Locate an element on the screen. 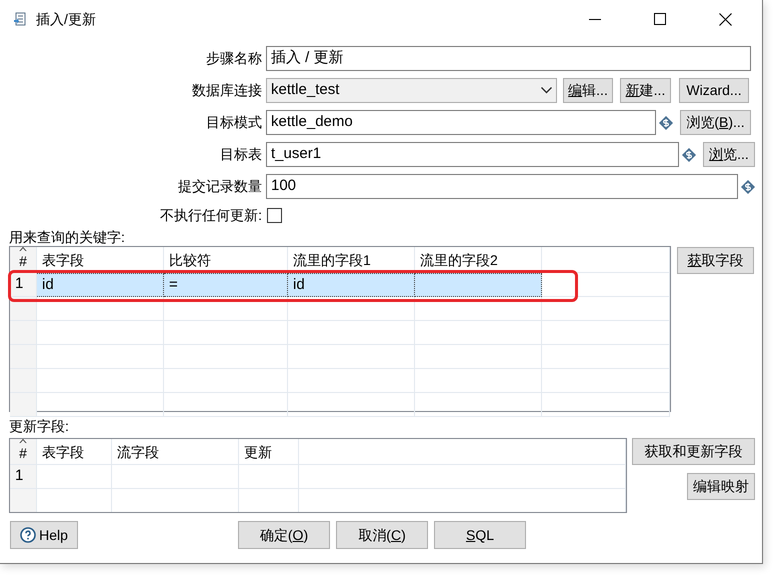 This screenshot has height=585, width=782. button: SQL is located at coordinates (480, 535).